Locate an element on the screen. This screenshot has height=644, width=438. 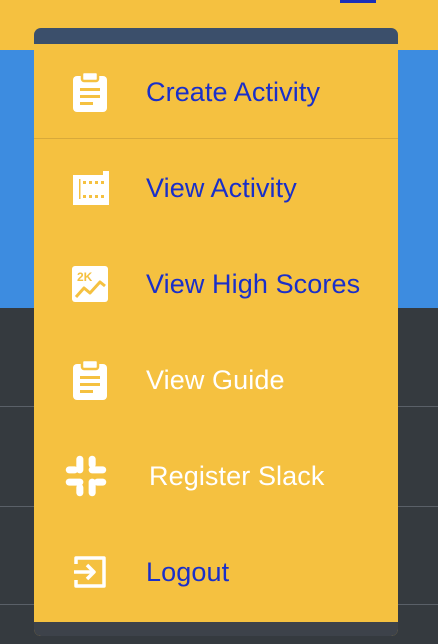
menu-item-label: Logout is located at coordinates (188, 571).